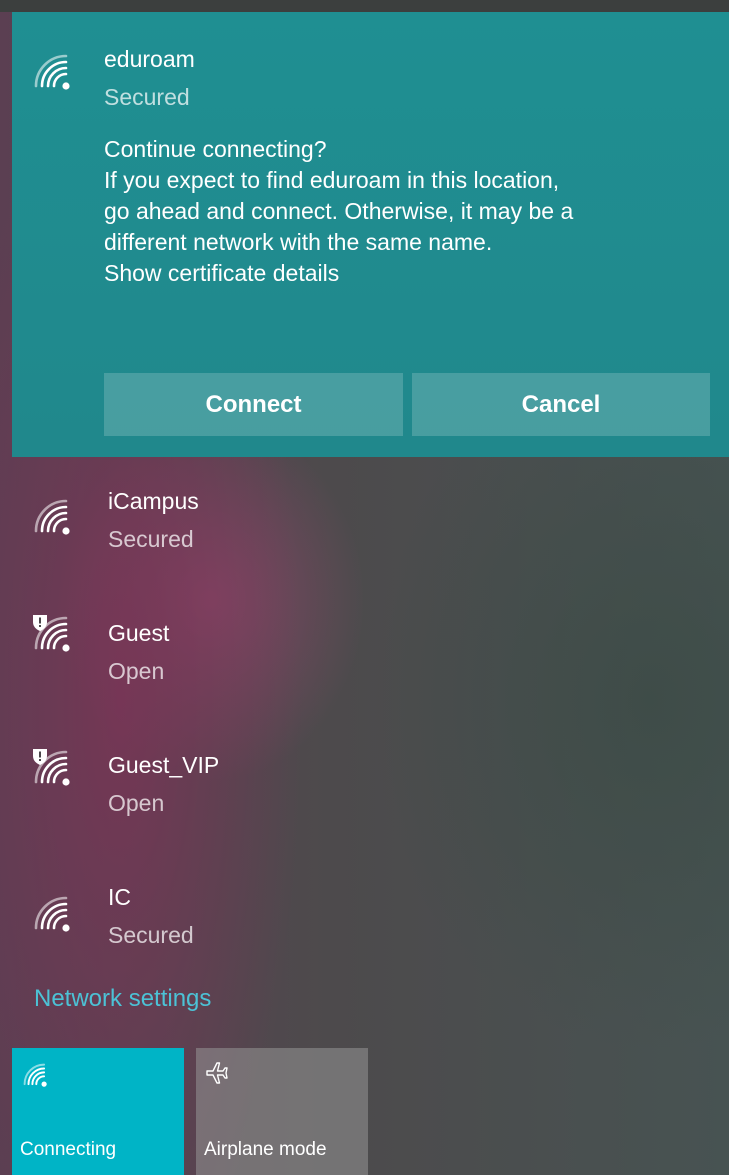  What do you see at coordinates (139, 633) in the screenshot?
I see `network-ssid: Guest` at bounding box center [139, 633].